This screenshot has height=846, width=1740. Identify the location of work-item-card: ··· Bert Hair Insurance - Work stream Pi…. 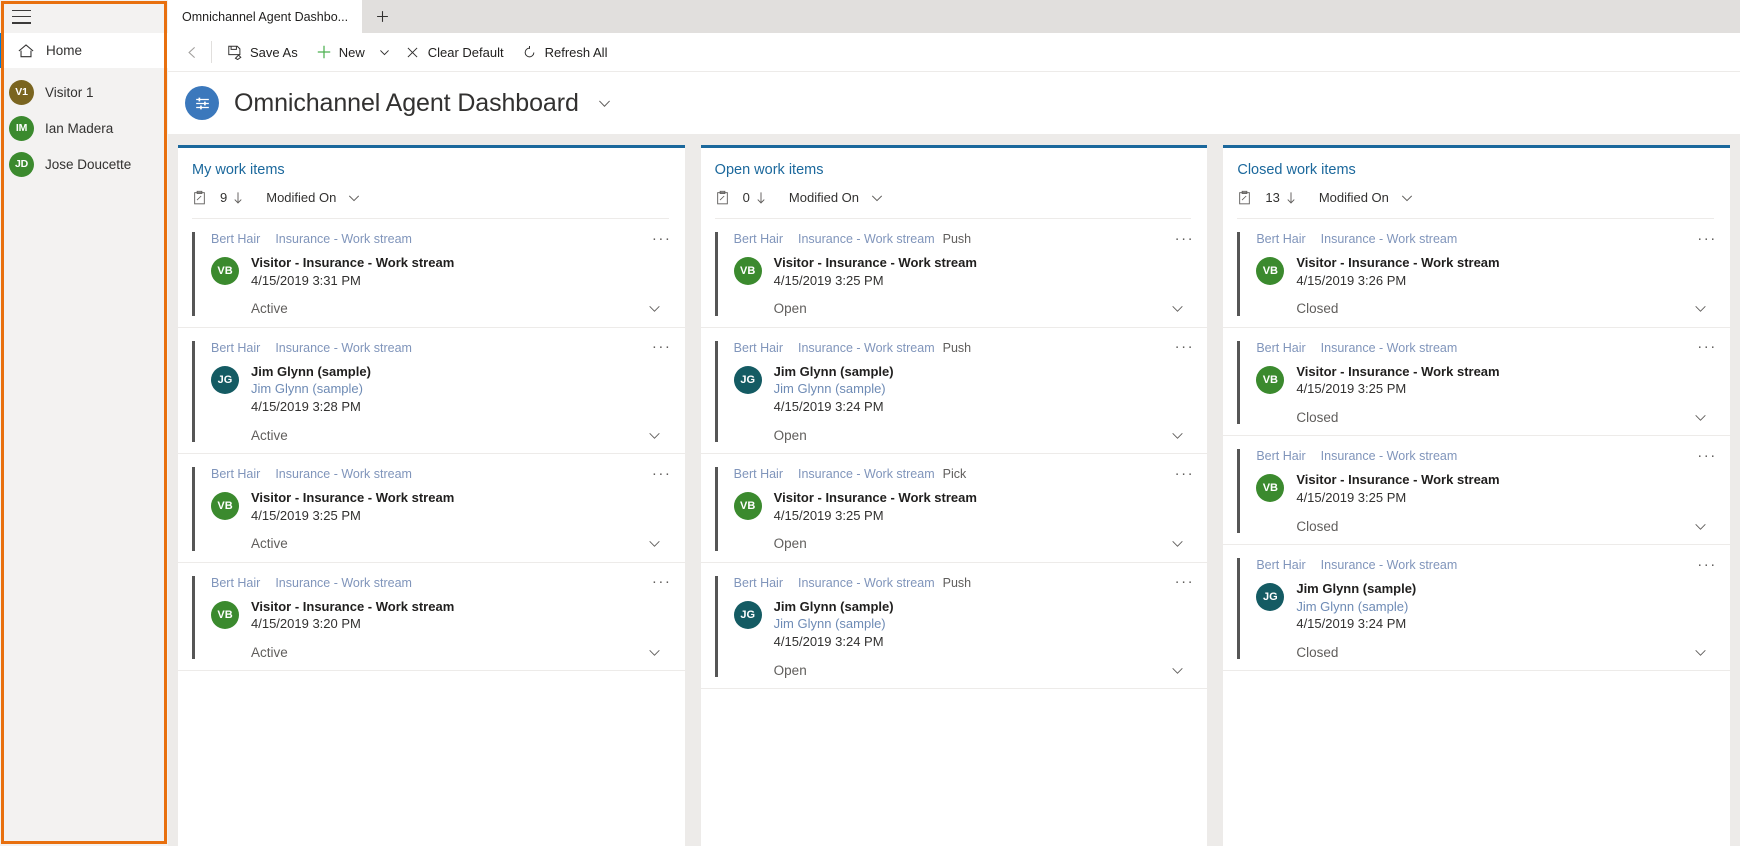
(954, 508).